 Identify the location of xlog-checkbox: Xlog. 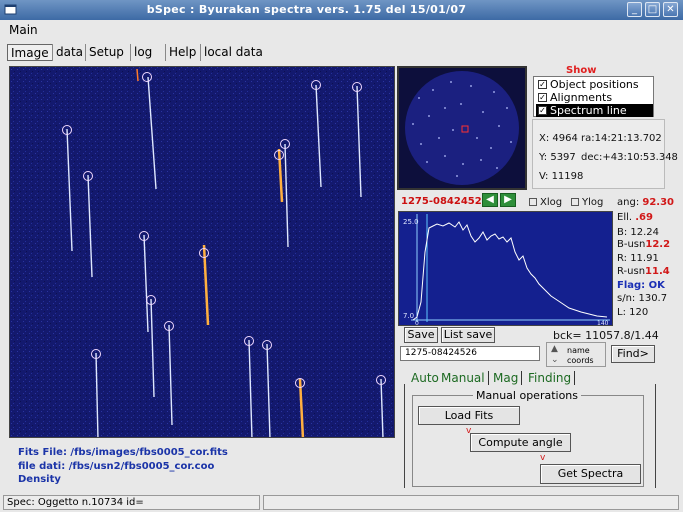
(545, 202).